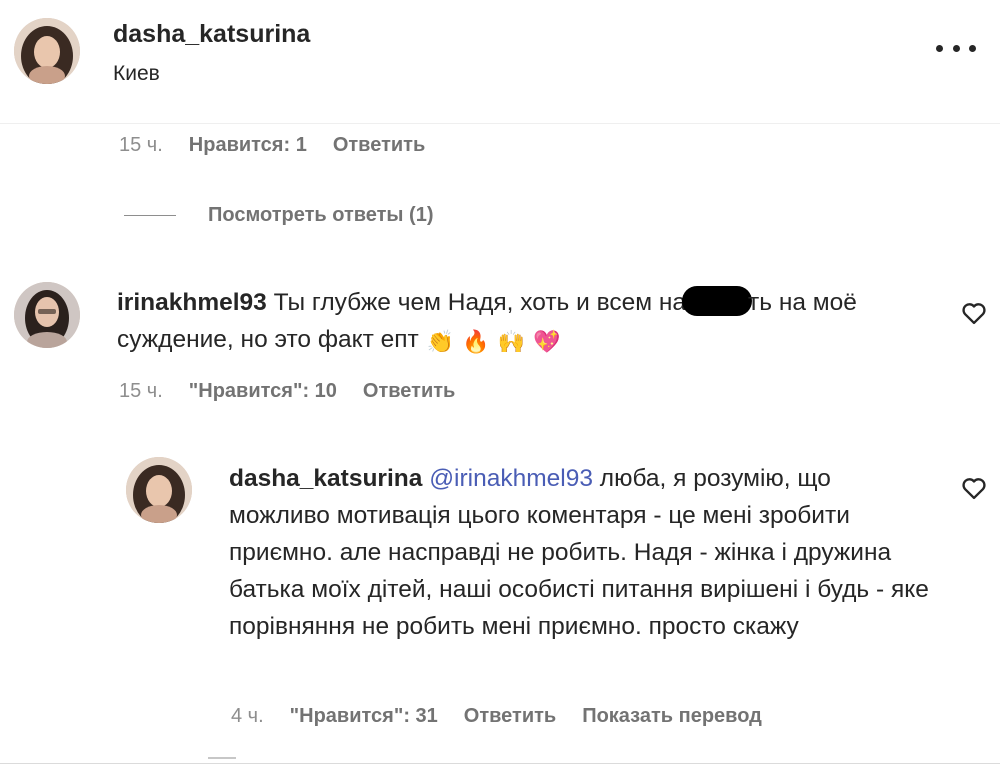 This screenshot has height=768, width=1000. What do you see at coordinates (672, 716) in the screenshot?
I see `show-translation-button: Показать перевод` at bounding box center [672, 716].